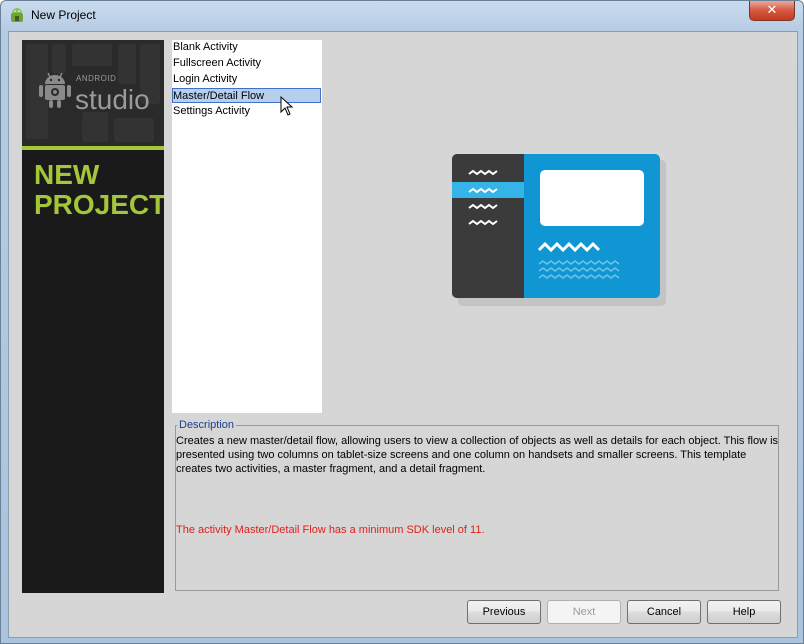 The width and height of the screenshot is (804, 644). What do you see at coordinates (247, 79) in the screenshot?
I see `template-item-login-activity: Login Activity` at bounding box center [247, 79].